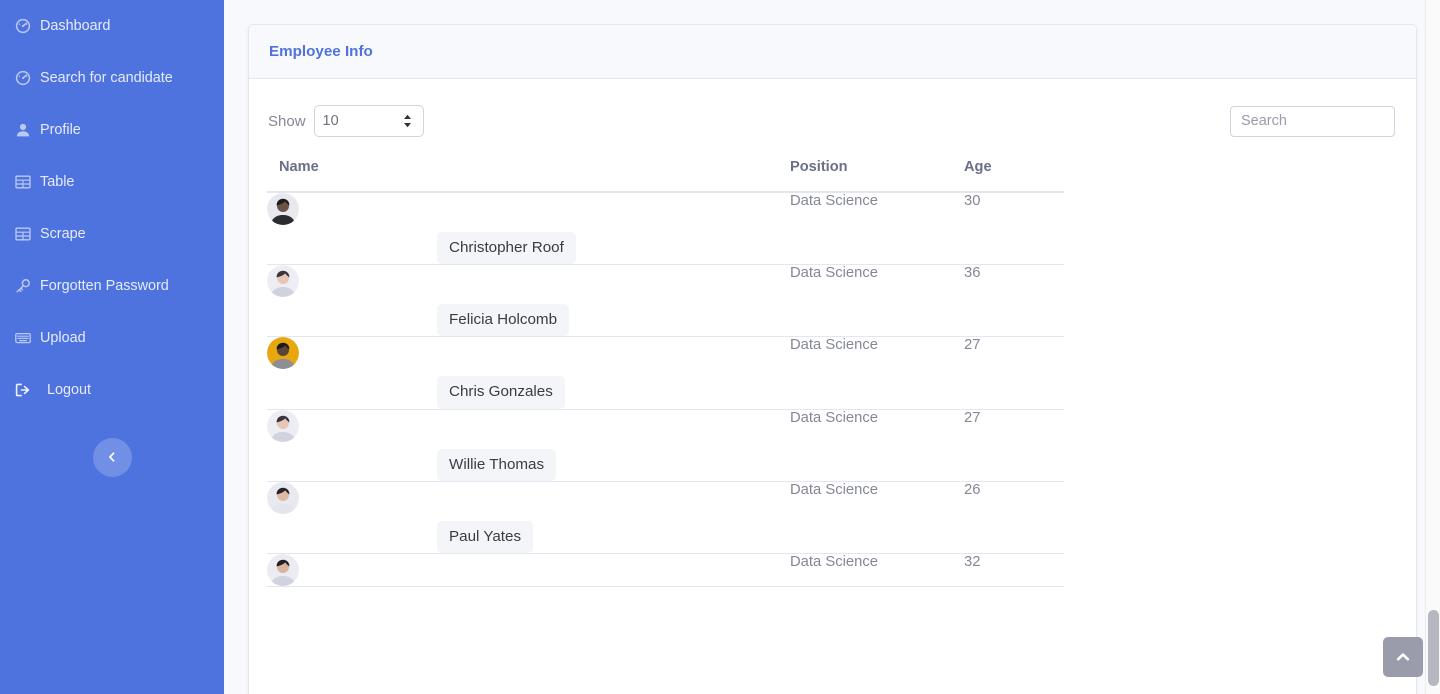 The width and height of the screenshot is (1440, 694). I want to click on table-row: Christopher Roof Data Science 30, so click(665, 229).